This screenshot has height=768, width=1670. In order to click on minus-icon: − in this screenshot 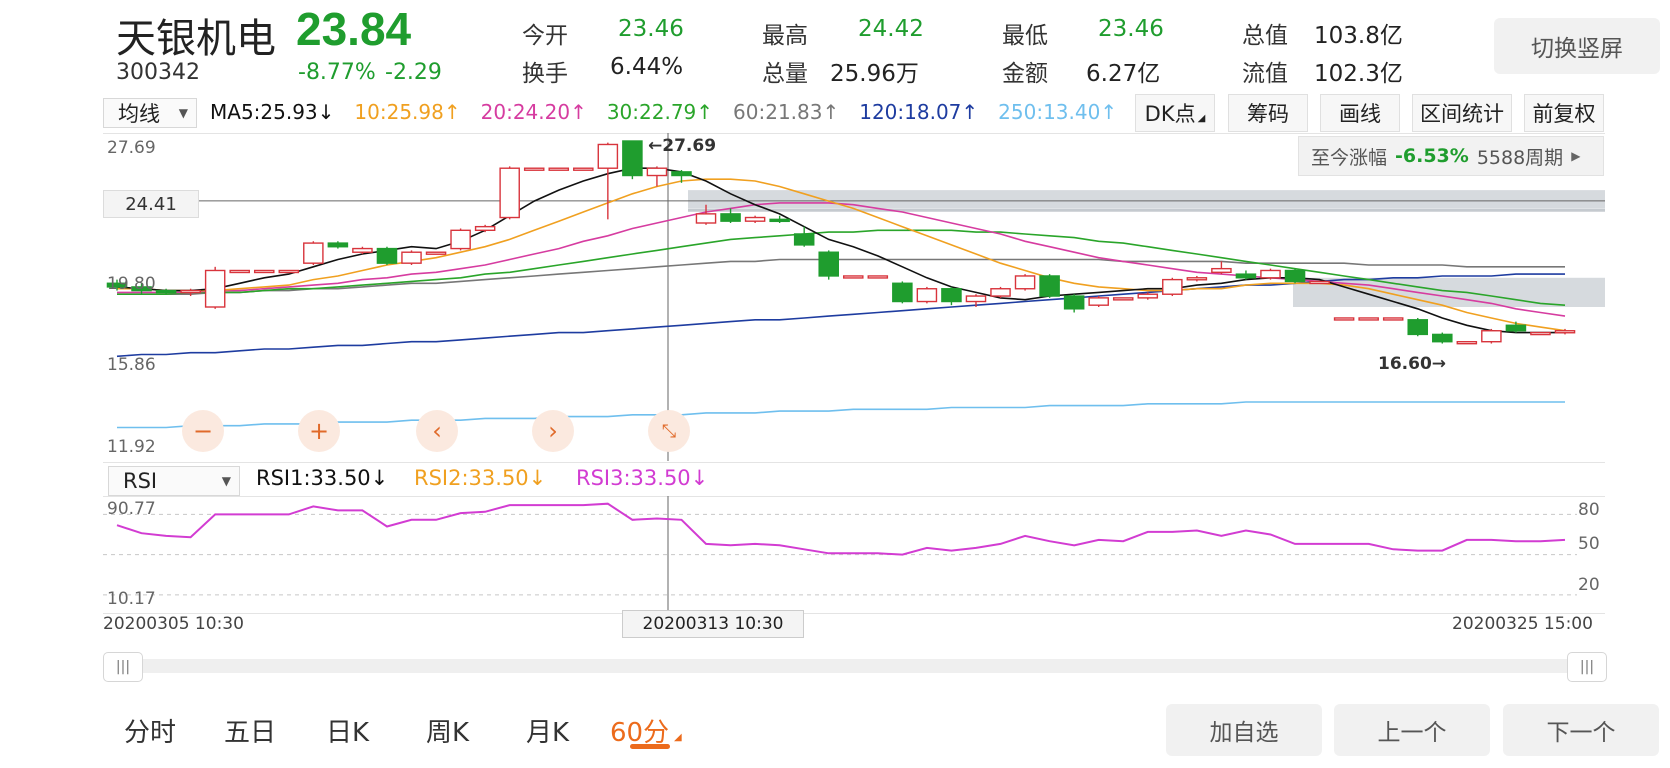, I will do `click(203, 431)`.